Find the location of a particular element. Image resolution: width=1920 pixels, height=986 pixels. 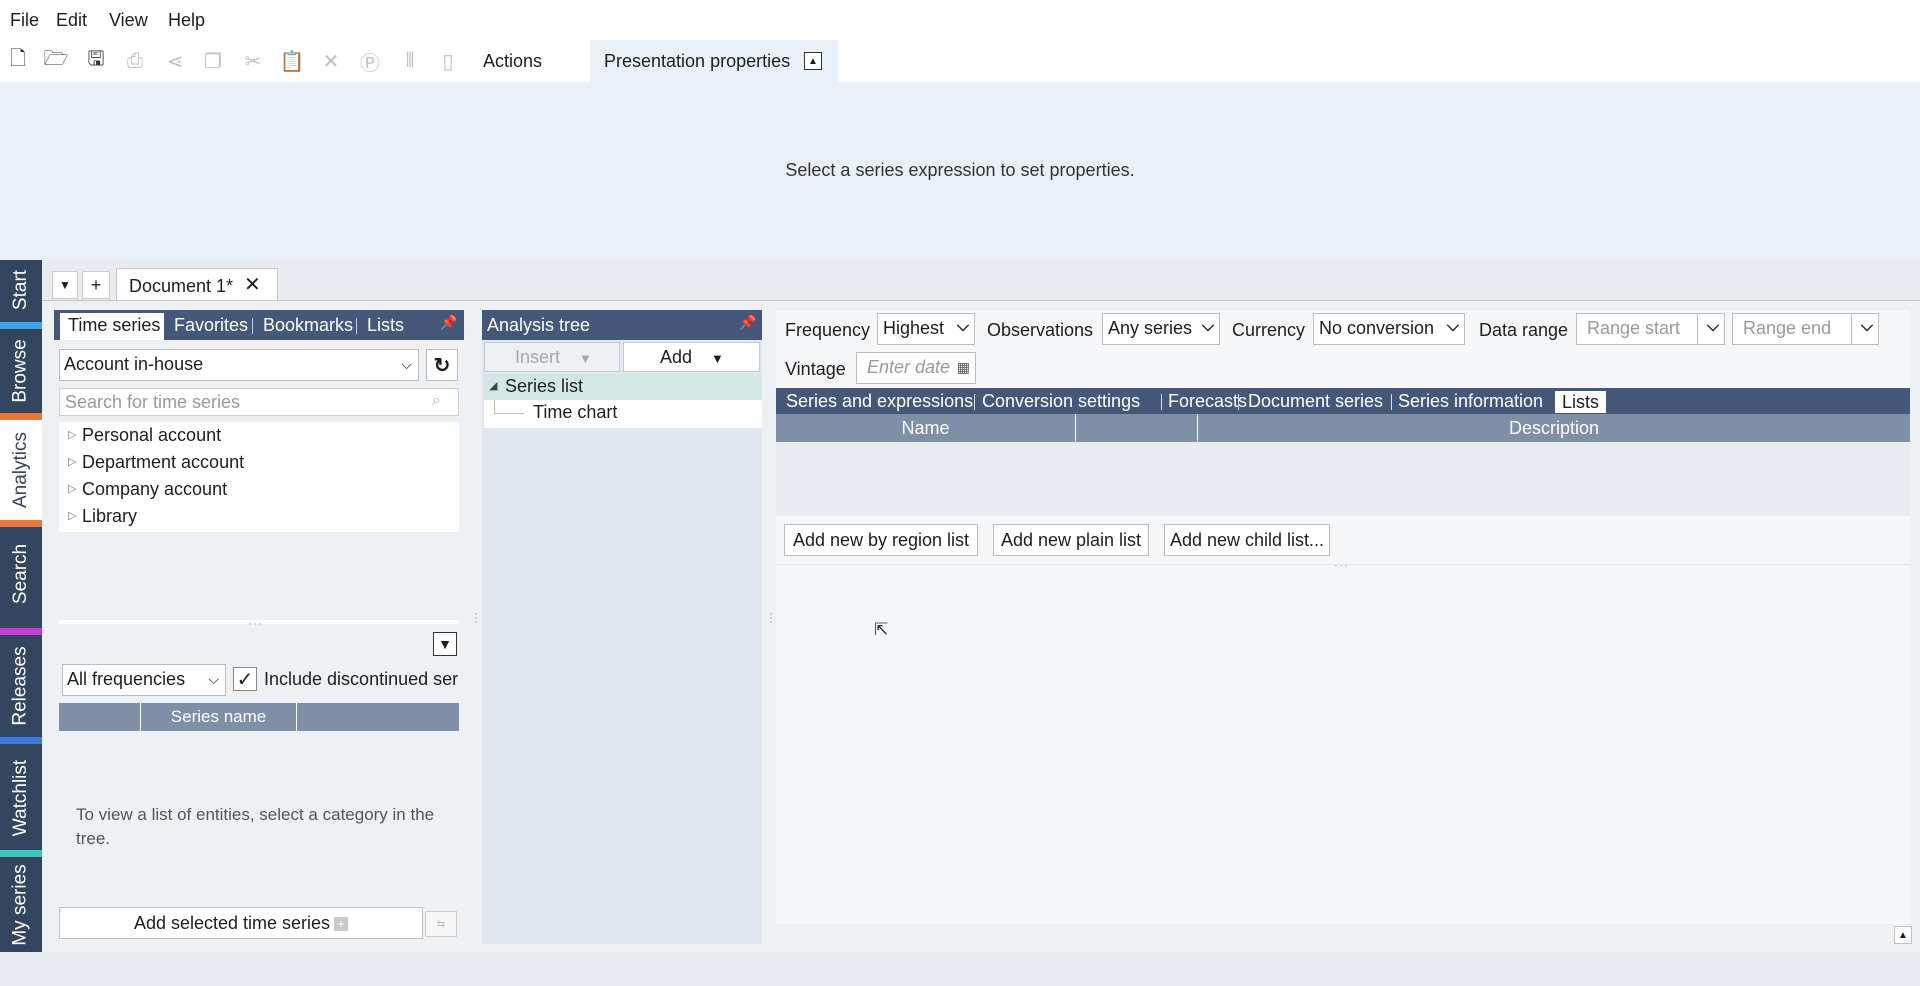

insert-button: Insert ▼ is located at coordinates (552, 357).